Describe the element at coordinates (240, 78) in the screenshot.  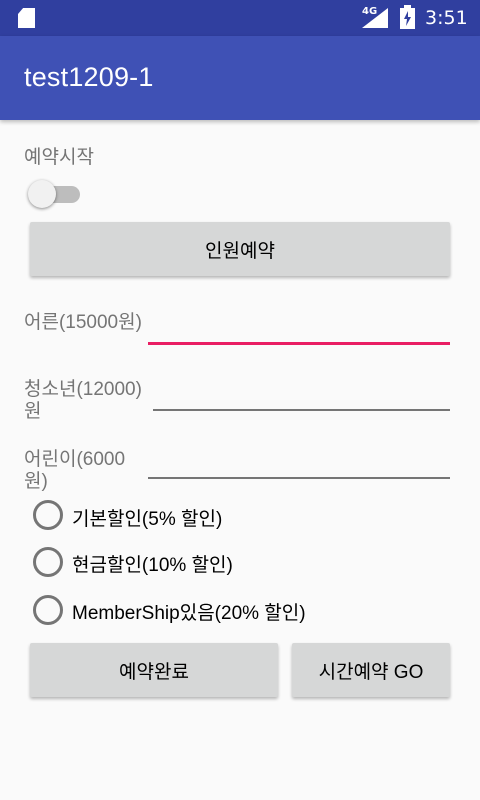
I see `app-bar: test1209-1` at that location.